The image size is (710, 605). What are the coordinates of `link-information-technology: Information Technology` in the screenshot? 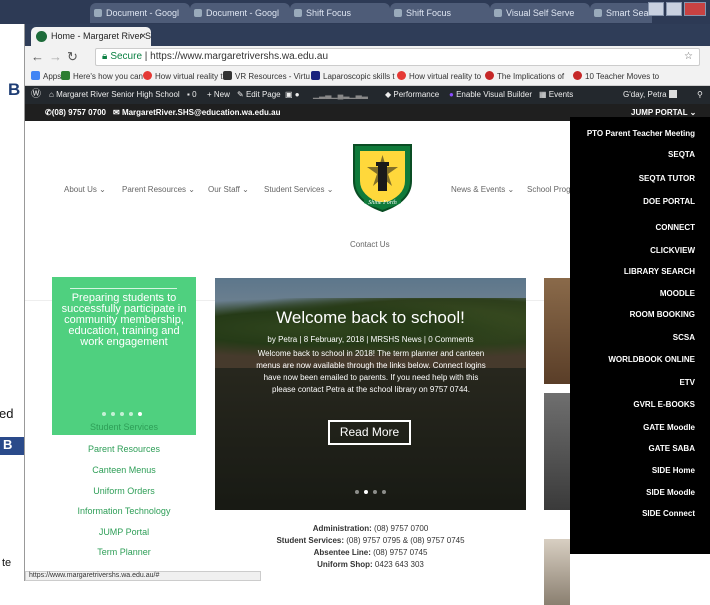 It's located at (124, 511).